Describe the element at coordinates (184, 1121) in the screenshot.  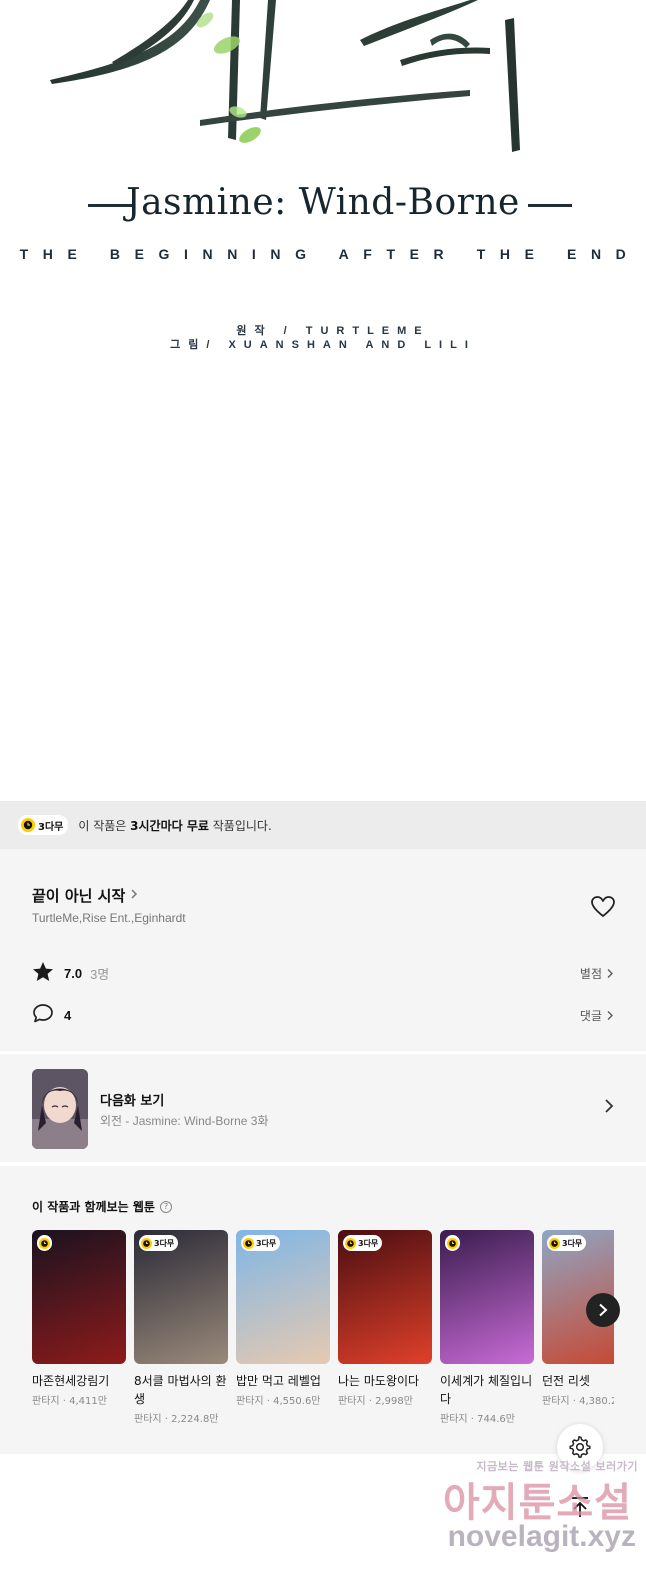
I see `next-episode-subtitle: 외전 - Jasmine: Wind-Borne 3화` at that location.